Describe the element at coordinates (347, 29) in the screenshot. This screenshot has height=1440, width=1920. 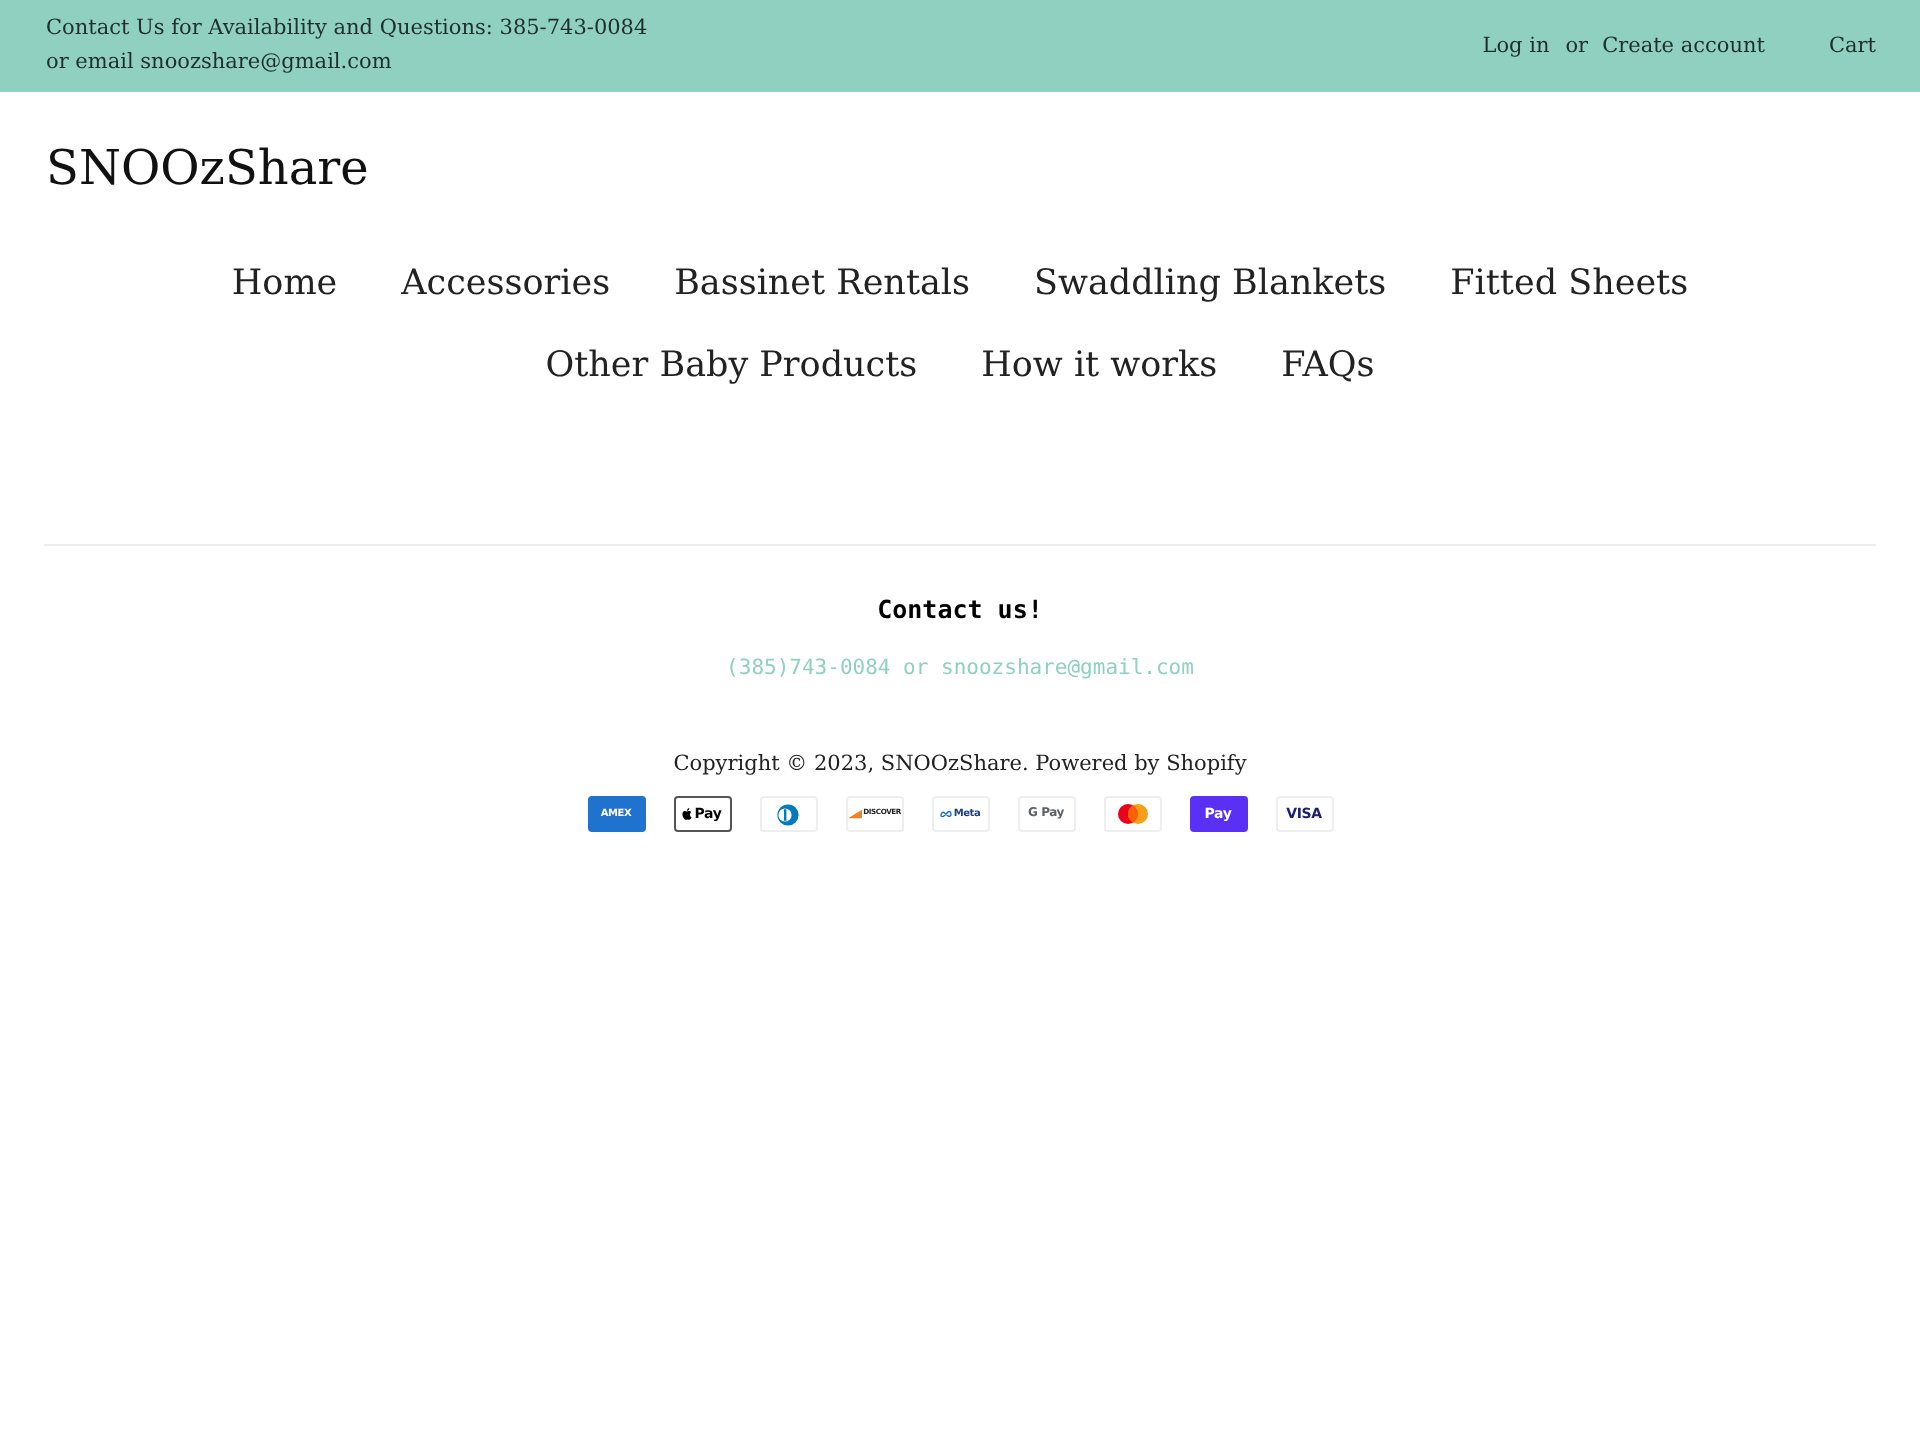
I see `announcement-text: Contact Us for Availability and Questions: 385-743-0084` at that location.